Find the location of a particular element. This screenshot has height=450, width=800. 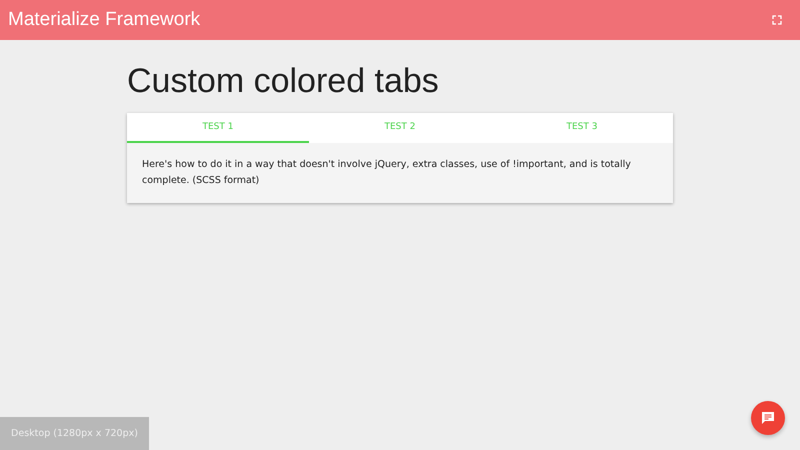

chat-button is located at coordinates (768, 418).